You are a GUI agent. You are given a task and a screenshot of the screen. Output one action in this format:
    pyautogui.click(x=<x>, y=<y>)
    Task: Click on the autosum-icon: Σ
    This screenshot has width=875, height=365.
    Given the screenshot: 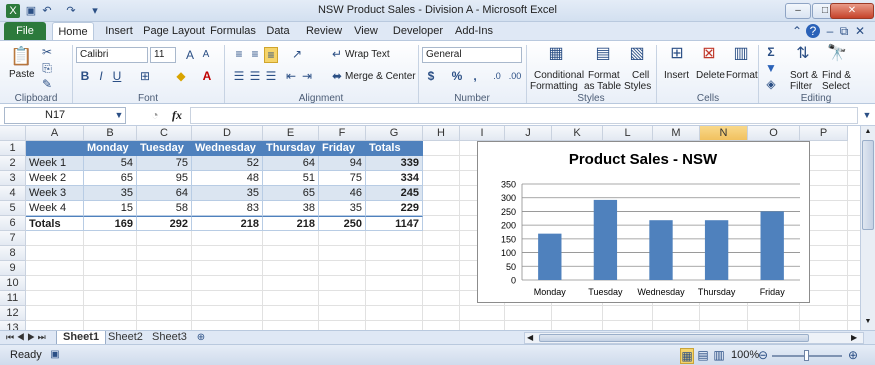 What is the action you would take?
    pyautogui.click(x=771, y=52)
    